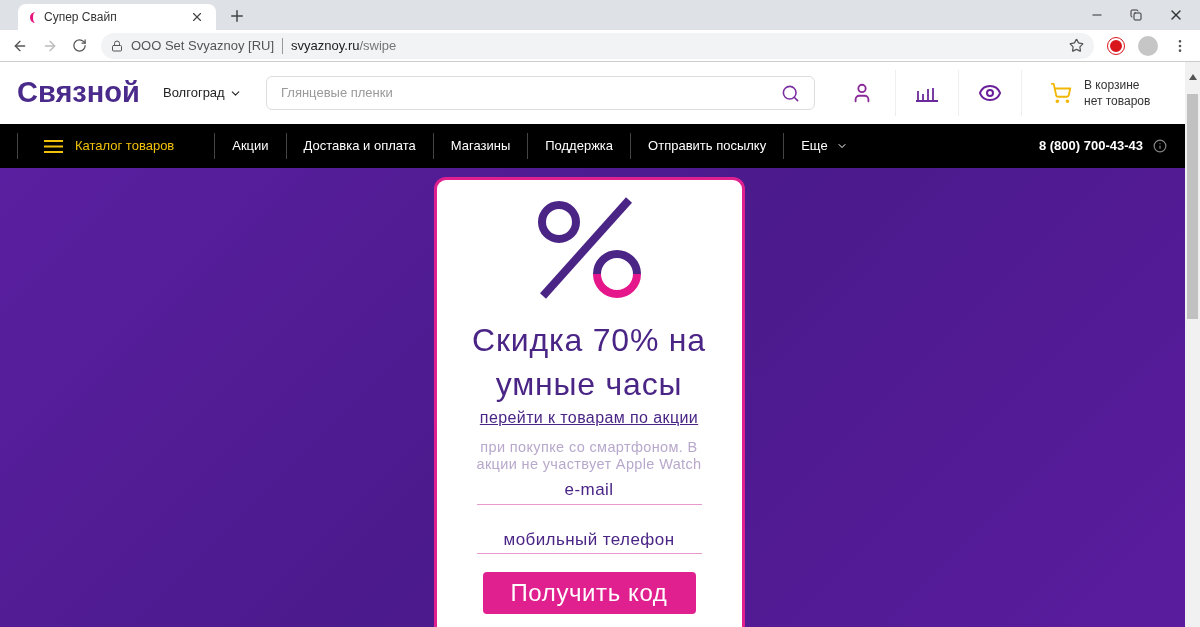 Image resolution: width=1200 pixels, height=627 pixels. I want to click on favicon-icon, so click(33, 17).